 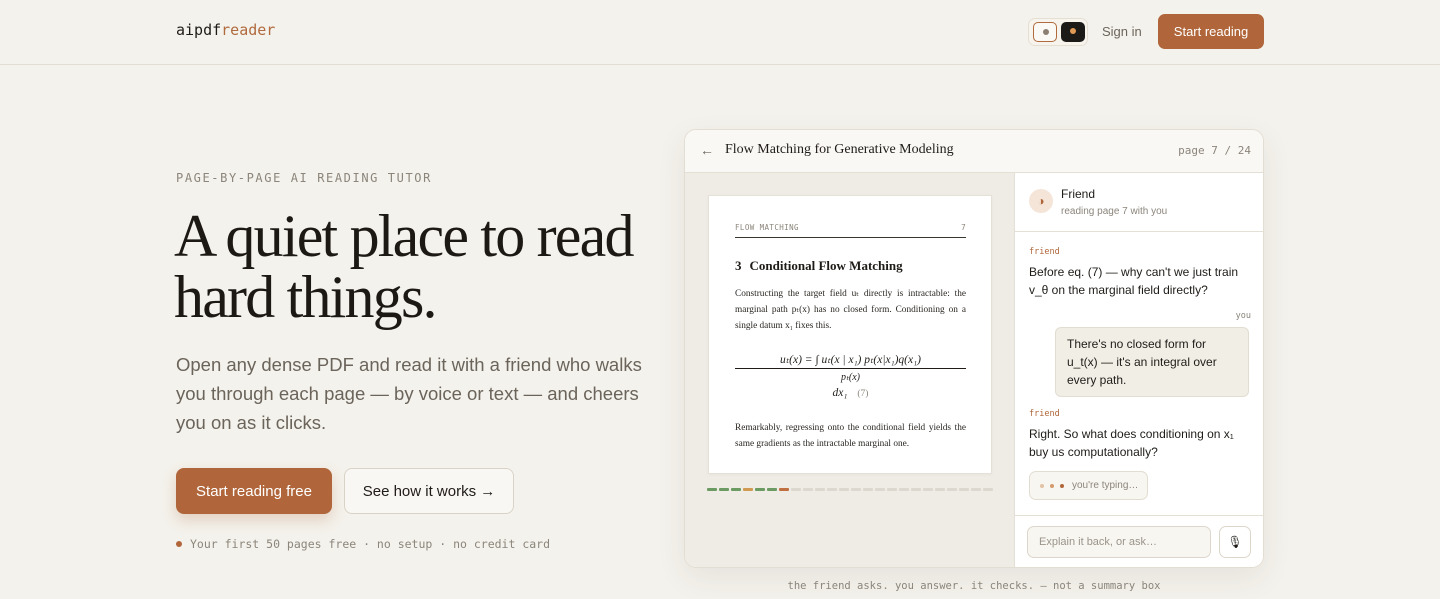 What do you see at coordinates (863, 394) in the screenshot?
I see `equation-tag: (7)` at bounding box center [863, 394].